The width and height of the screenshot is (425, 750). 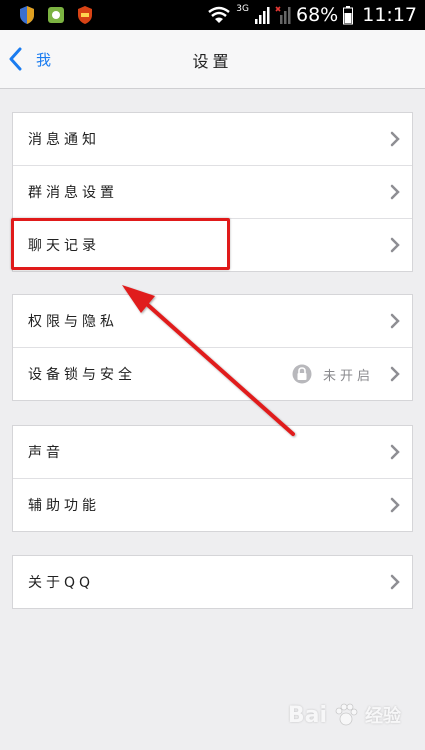 What do you see at coordinates (208, 360) in the screenshot?
I see `annotation-arrow` at bounding box center [208, 360].